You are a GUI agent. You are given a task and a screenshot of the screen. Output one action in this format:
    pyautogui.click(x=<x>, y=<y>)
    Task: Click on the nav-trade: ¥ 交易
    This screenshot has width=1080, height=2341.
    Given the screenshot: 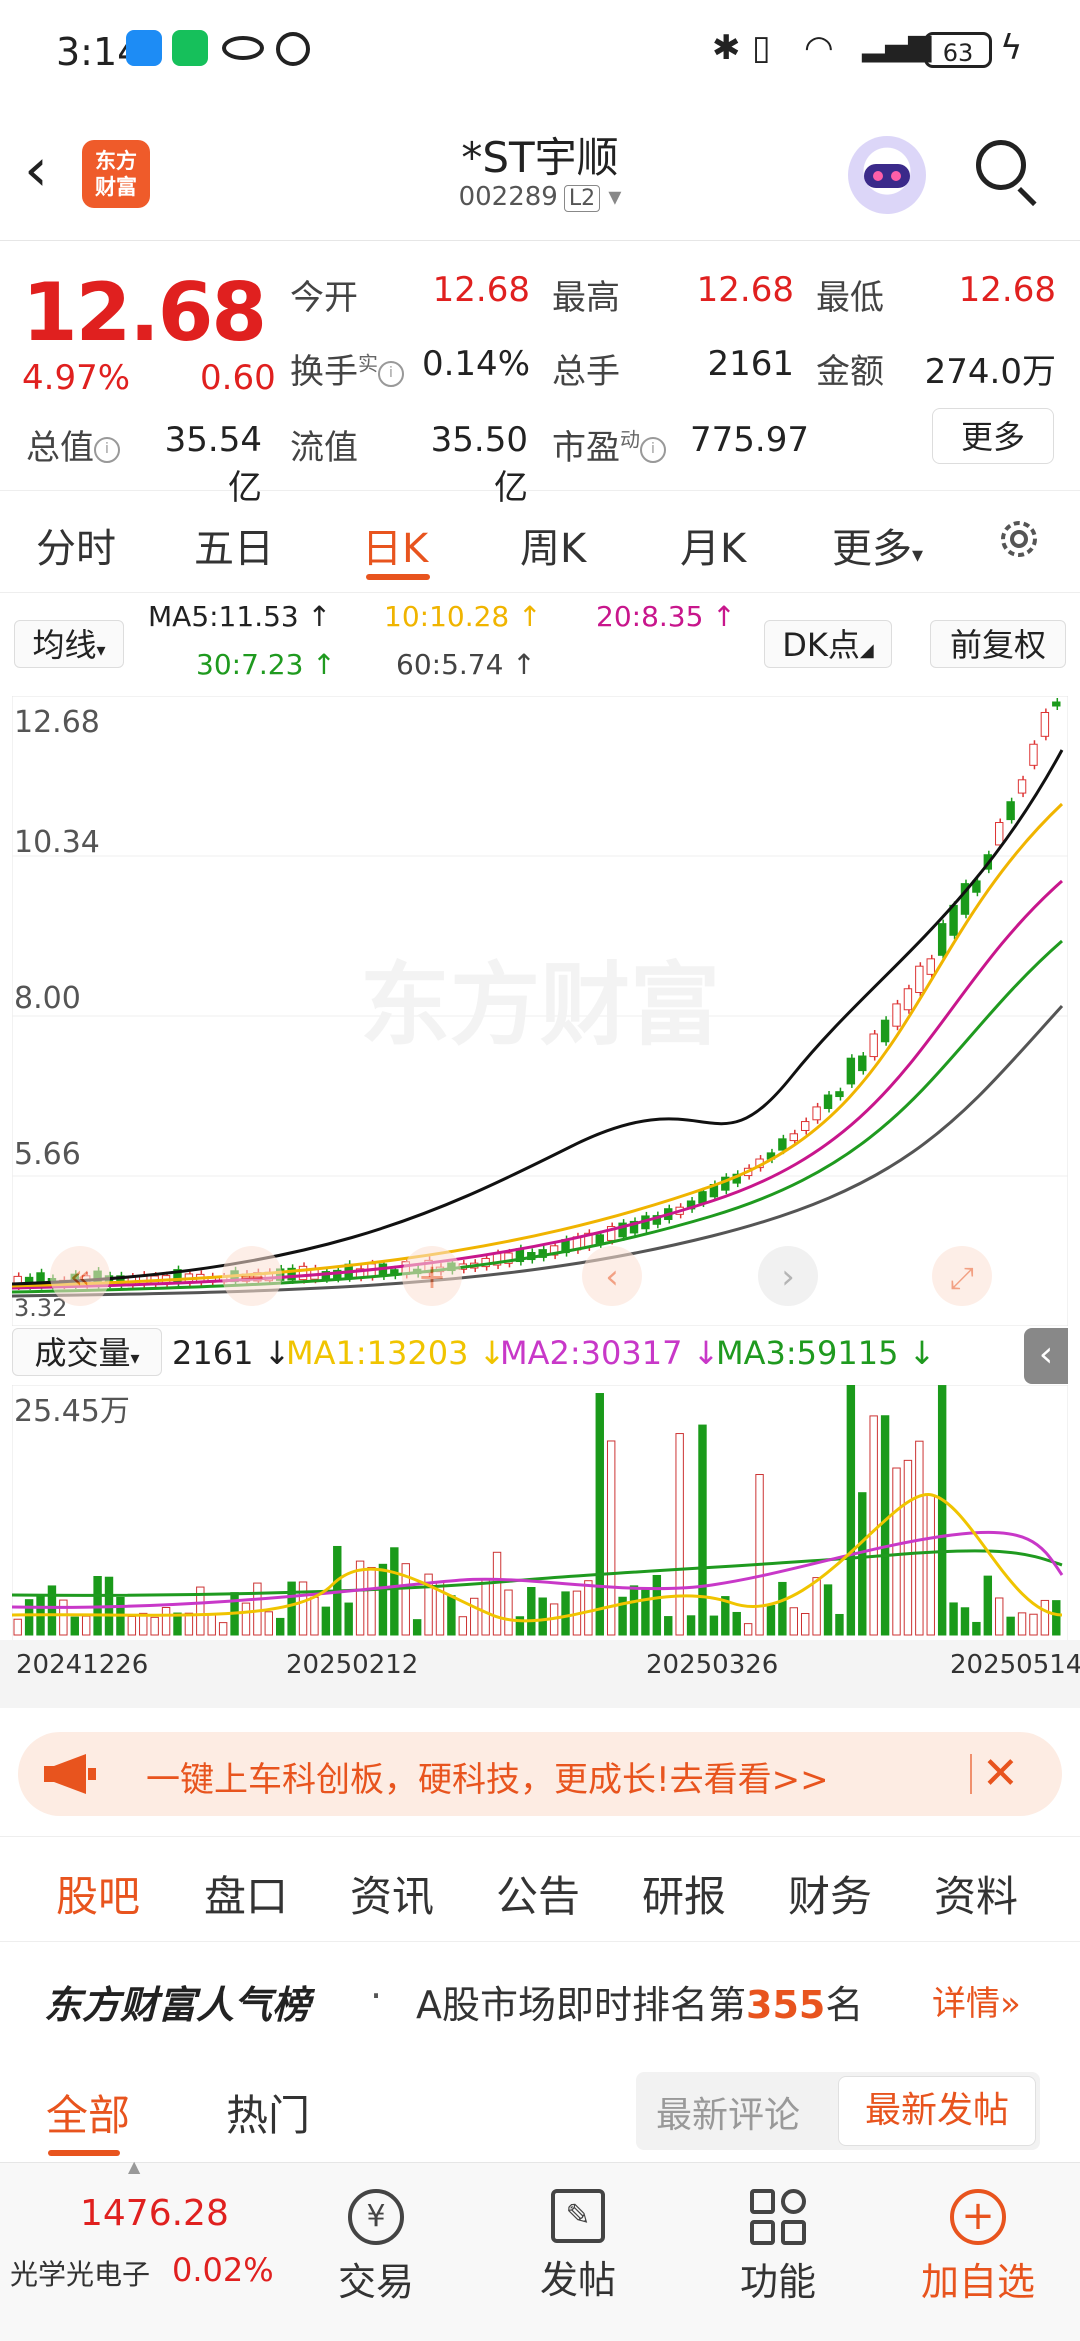 What is the action you would take?
    pyautogui.click(x=376, y=2247)
    